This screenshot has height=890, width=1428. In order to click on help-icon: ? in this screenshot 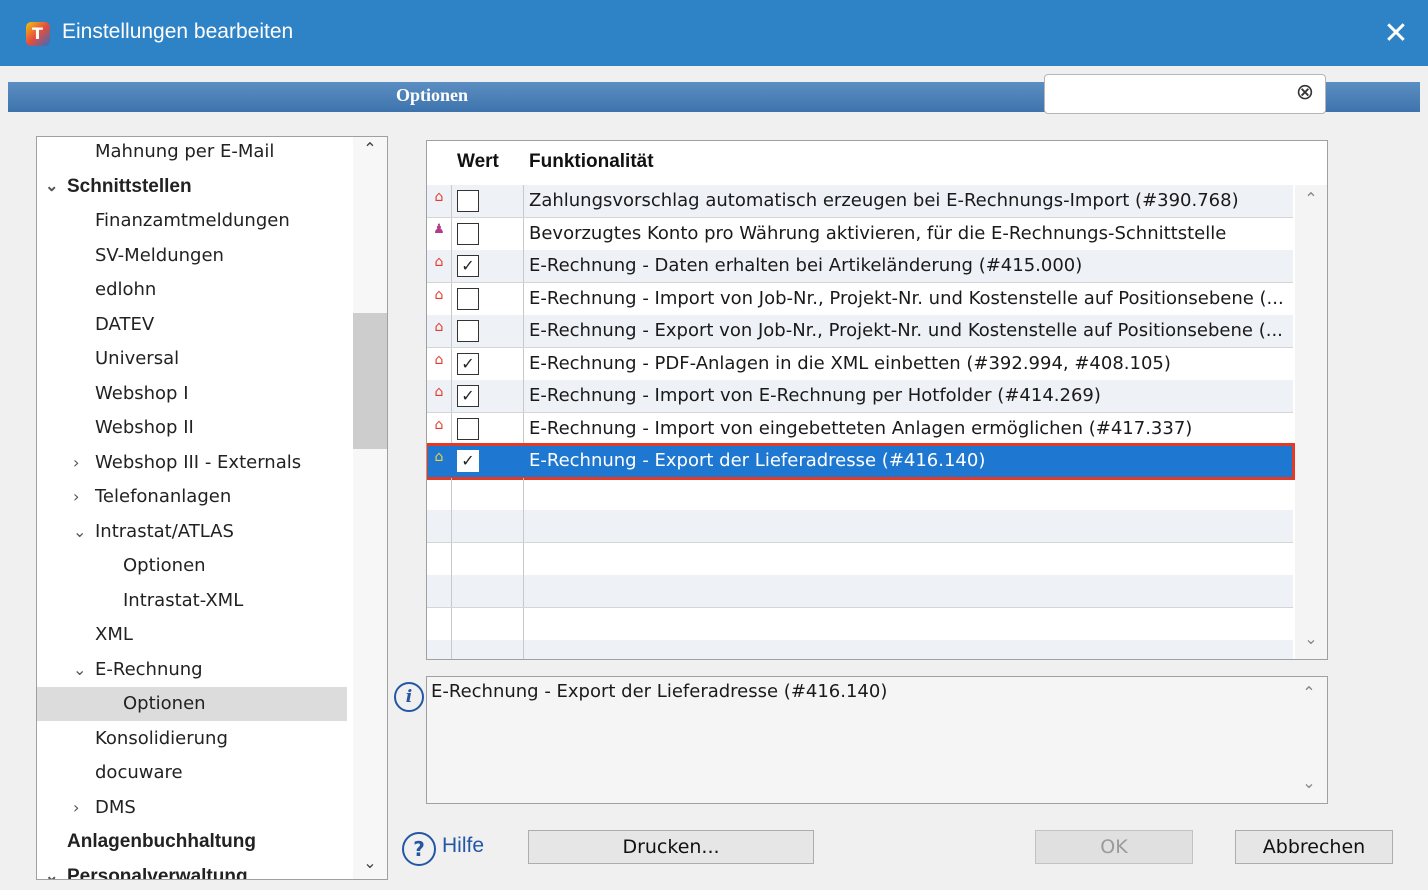, I will do `click(419, 849)`.